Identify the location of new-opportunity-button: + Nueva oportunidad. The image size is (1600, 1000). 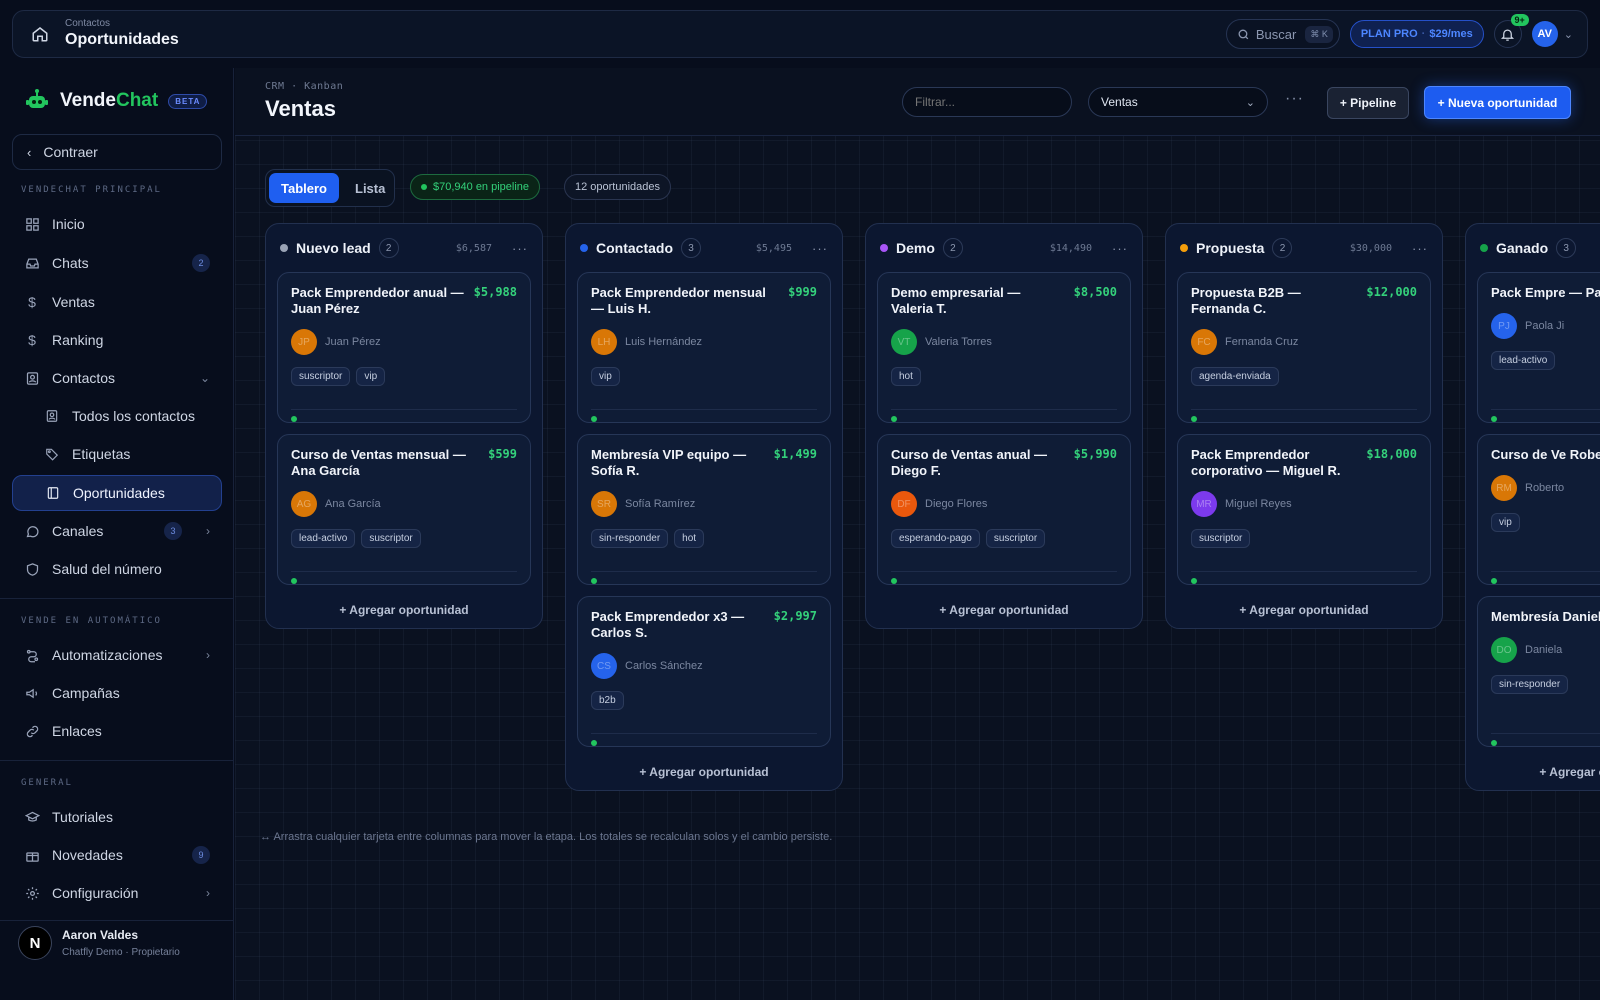
(1497, 102).